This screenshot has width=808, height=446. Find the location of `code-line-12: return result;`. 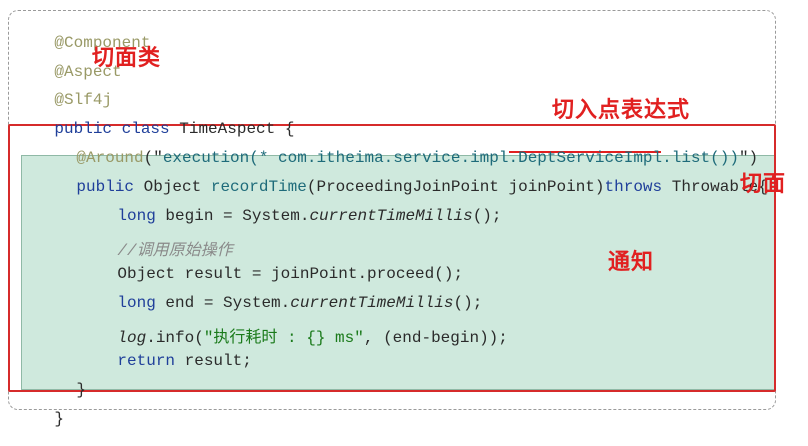

code-line-12: return result; is located at coordinates (184, 361).